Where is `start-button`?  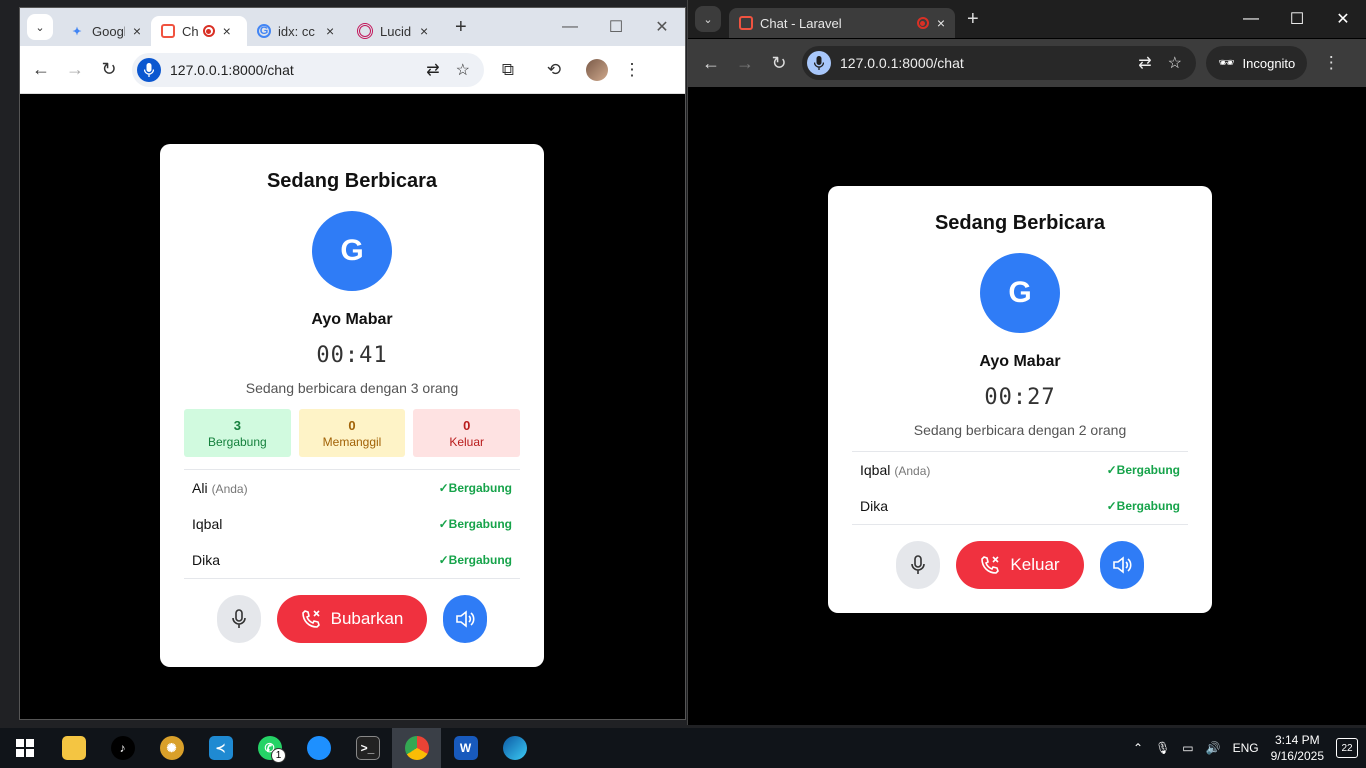
start-button is located at coordinates (24, 748).